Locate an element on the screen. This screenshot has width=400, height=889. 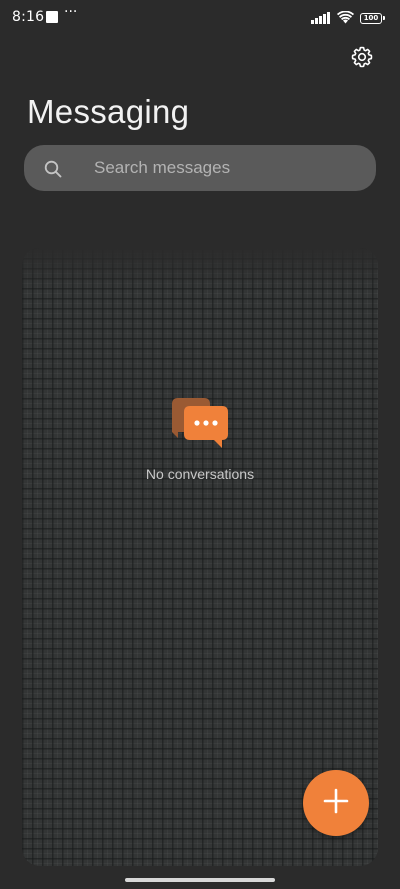
notification-square-icon is located at coordinates (52, 17).